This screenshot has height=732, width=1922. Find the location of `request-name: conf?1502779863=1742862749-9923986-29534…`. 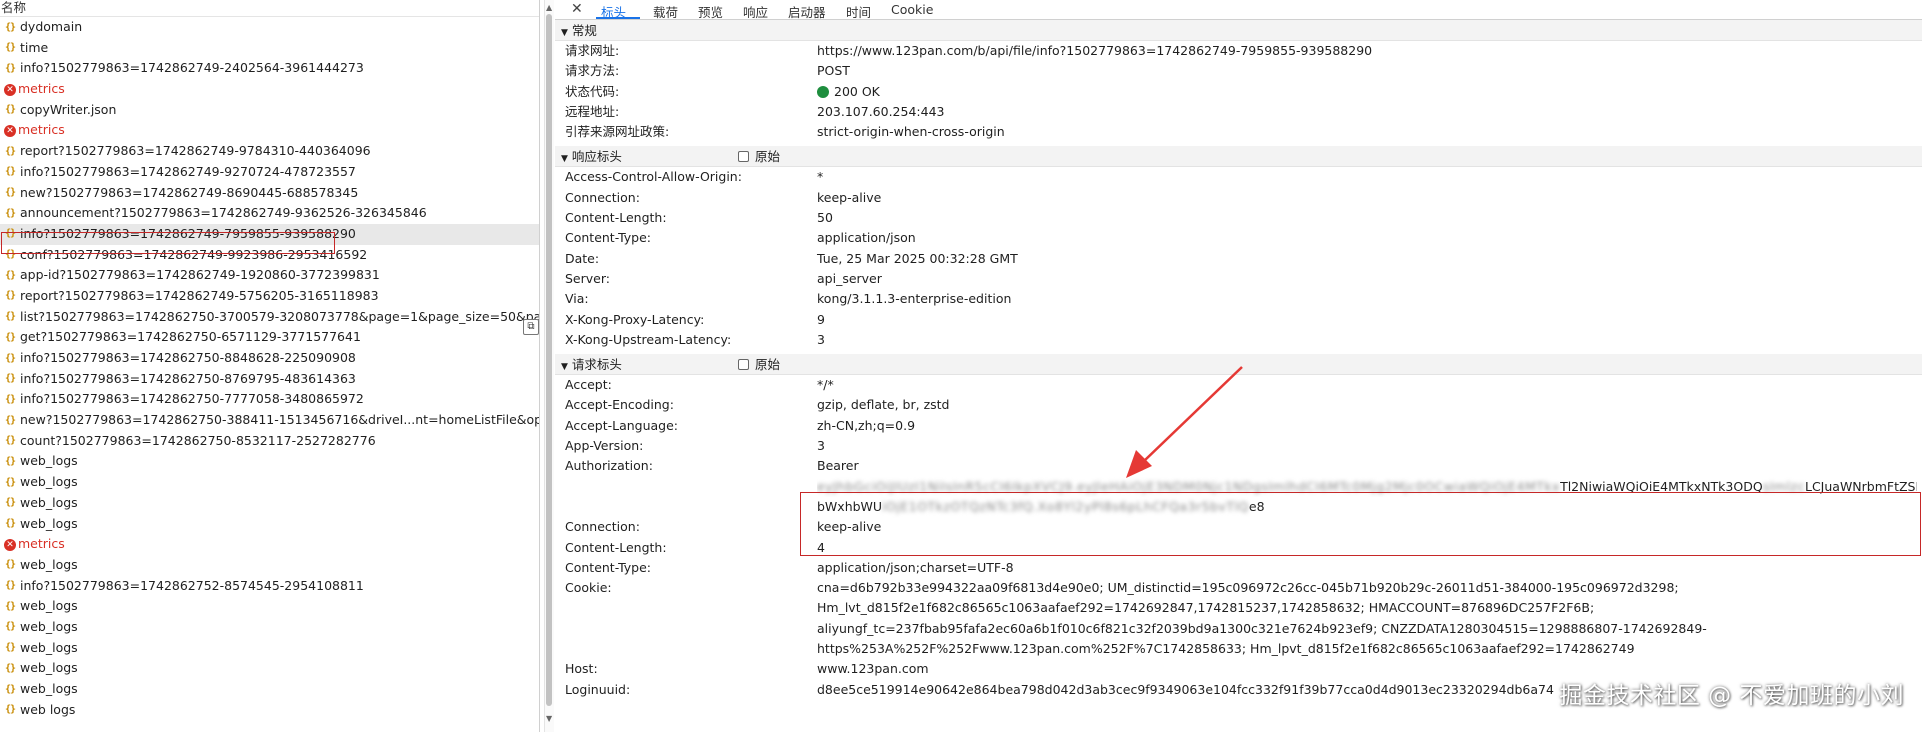

request-name: conf?1502779863=1742862749-9923986-29534… is located at coordinates (194, 254).